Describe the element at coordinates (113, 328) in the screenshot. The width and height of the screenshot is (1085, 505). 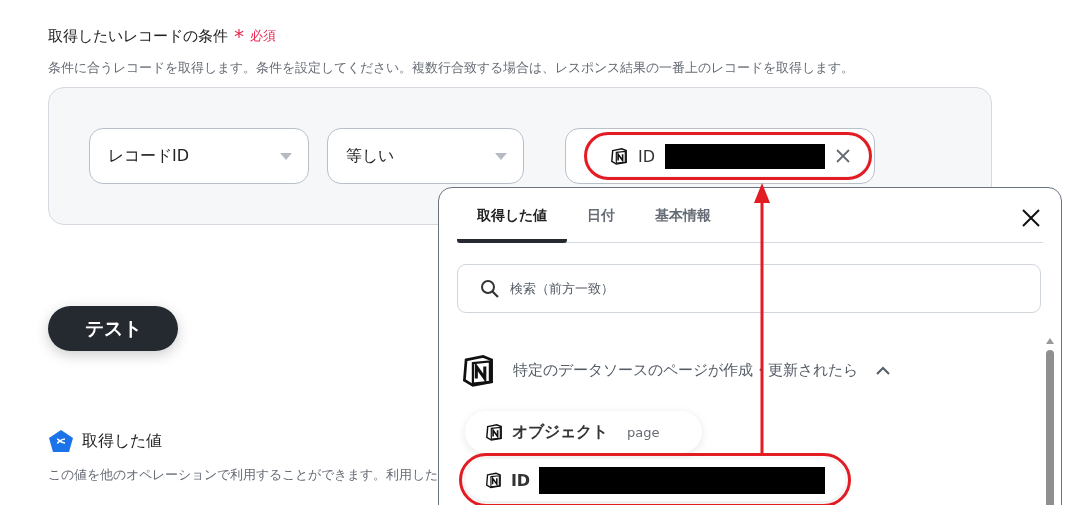
I see `test-button: テスト` at that location.